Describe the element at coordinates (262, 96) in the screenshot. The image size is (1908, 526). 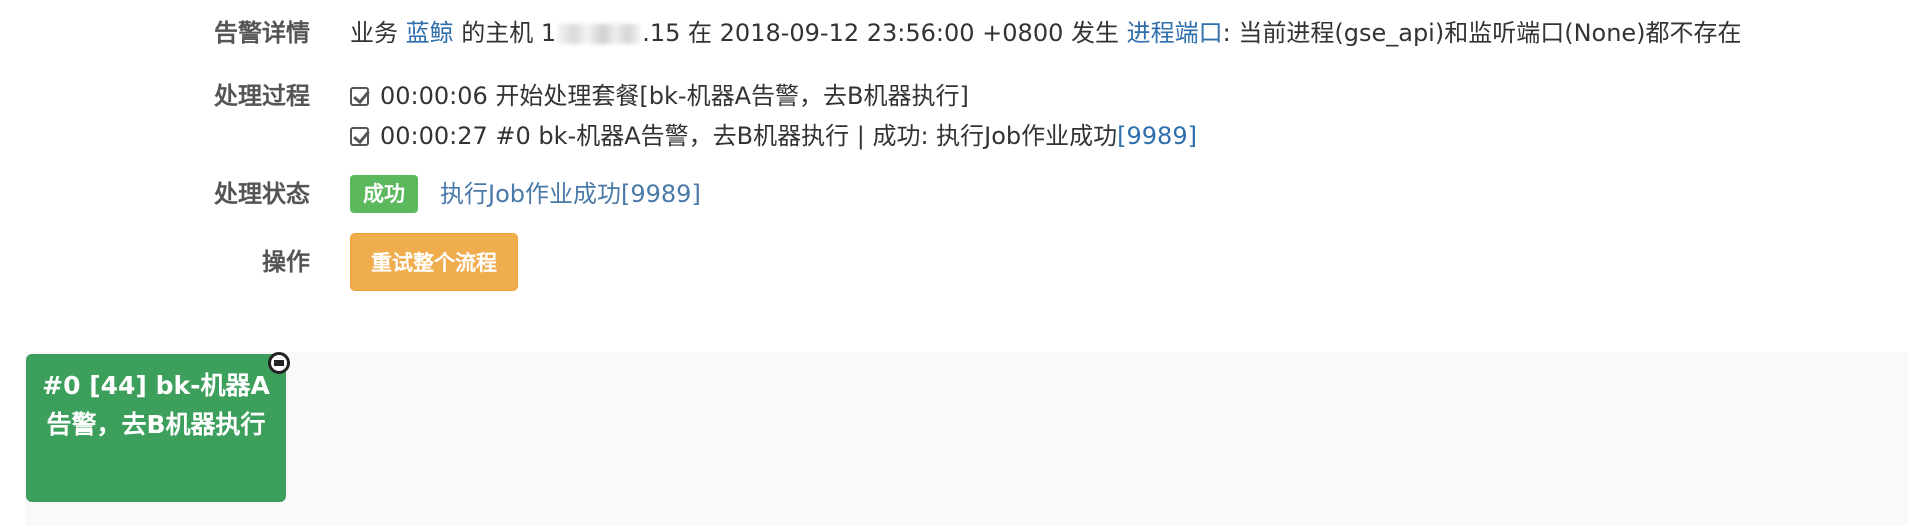
I see `process-label: 处理过程` at that location.